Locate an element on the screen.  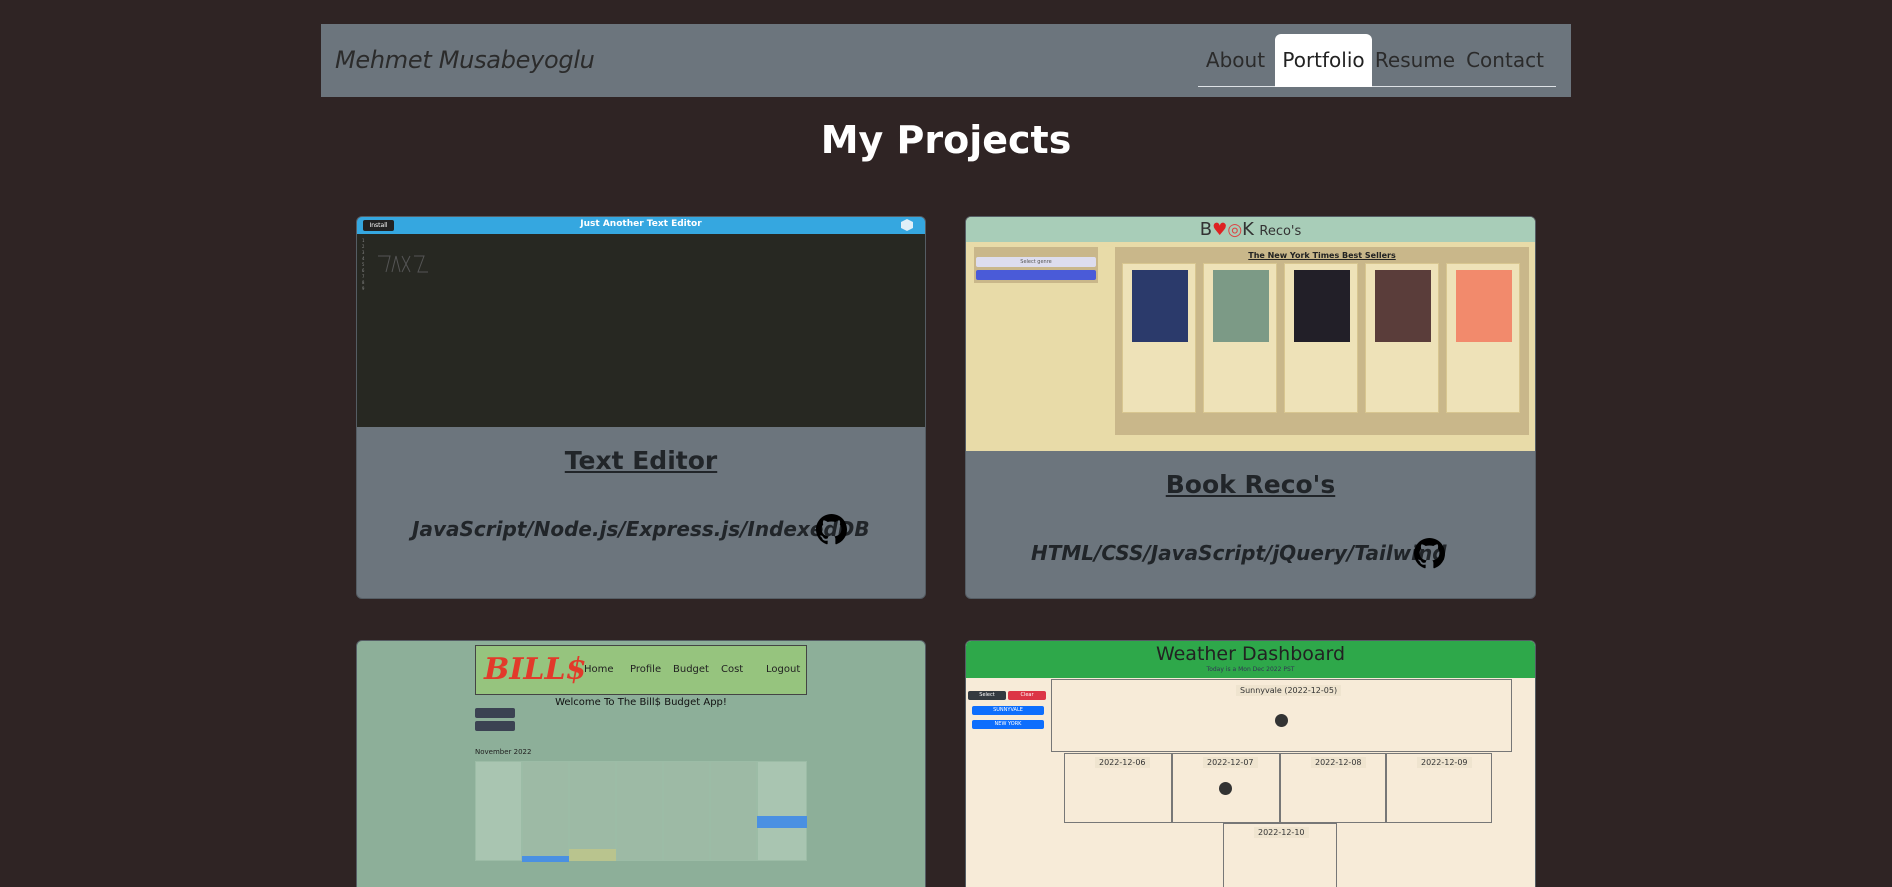
project-tech-stack: JavaScript/Node.js/Express.js/IndexedDB is located at coordinates (641, 529).